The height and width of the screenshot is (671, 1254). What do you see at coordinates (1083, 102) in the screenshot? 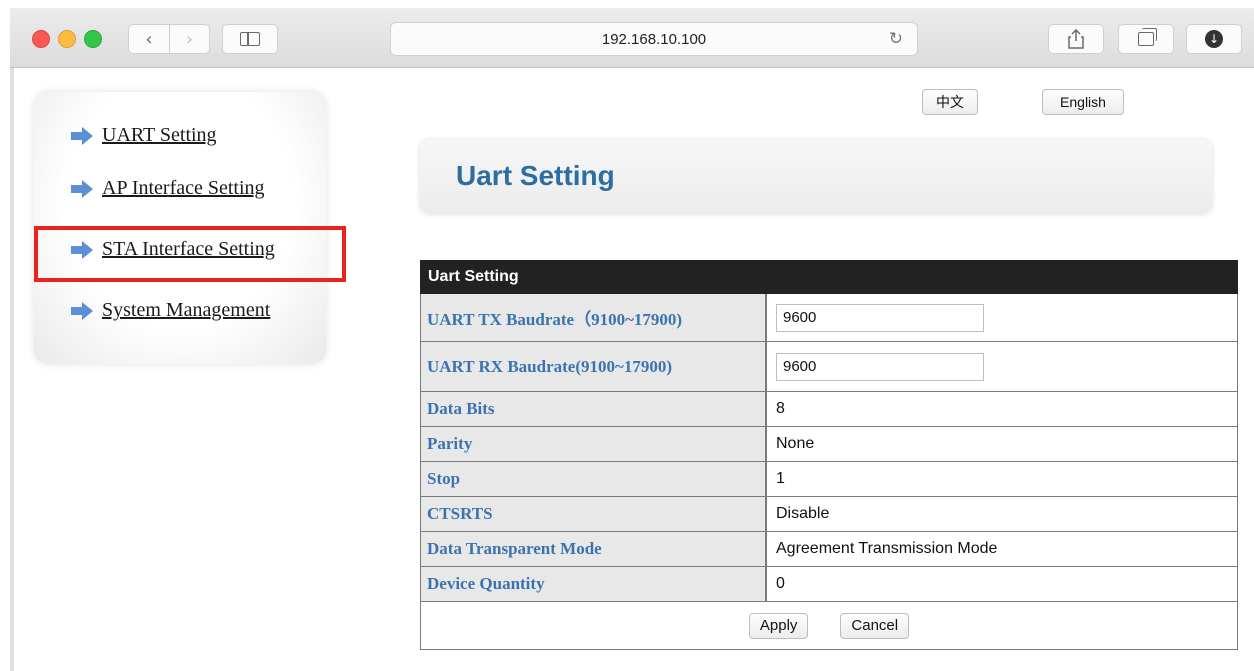
I see `english-language-button: English` at bounding box center [1083, 102].